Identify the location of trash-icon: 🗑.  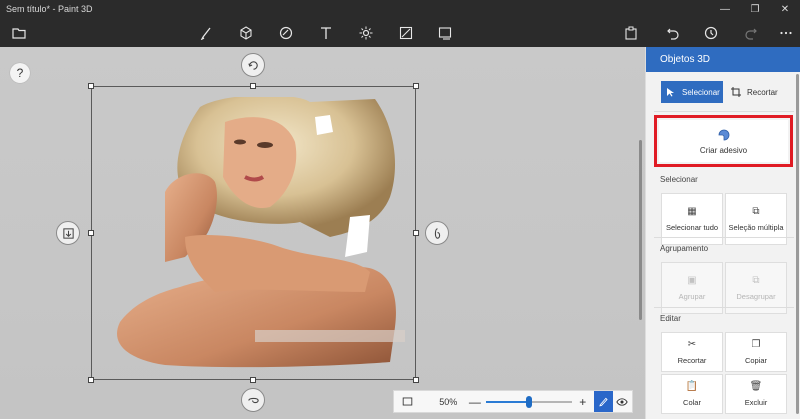
(756, 386).